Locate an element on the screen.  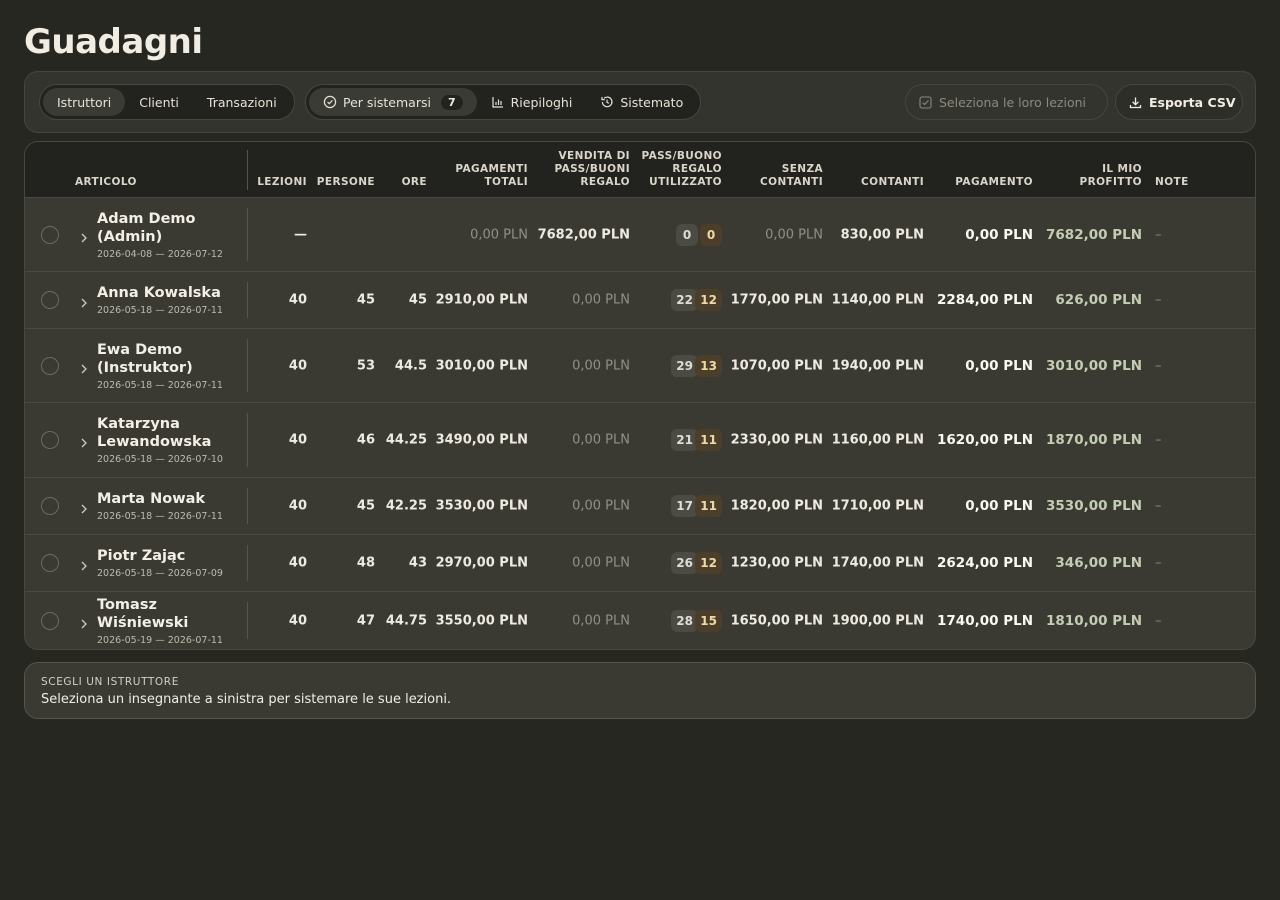
header-pass-sales-line: REGALO is located at coordinates (605, 182).